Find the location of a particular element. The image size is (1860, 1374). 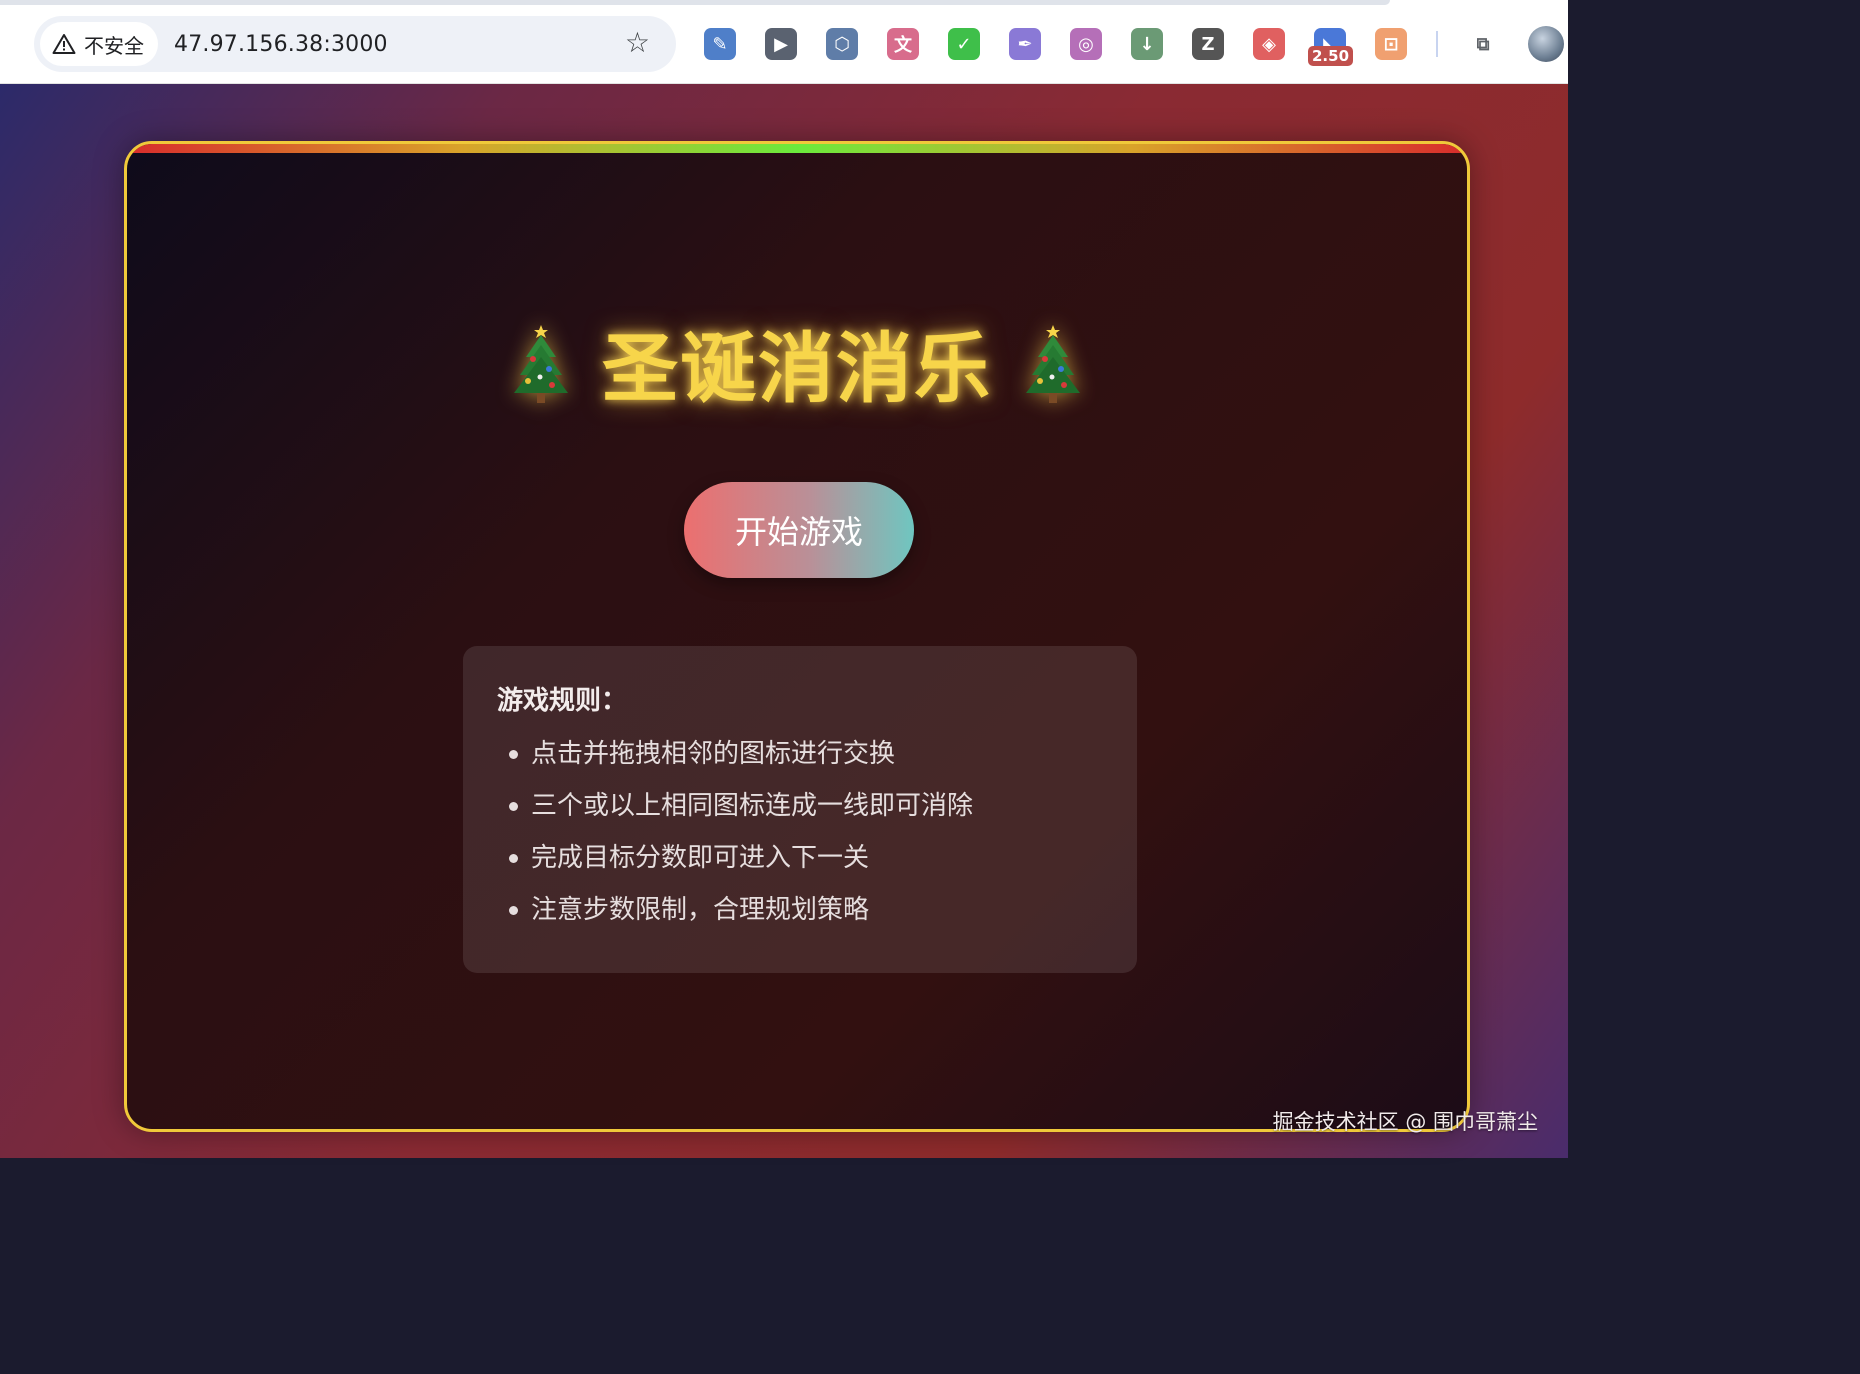

url-text: 47.97.156.38:3000 is located at coordinates (281, 44).